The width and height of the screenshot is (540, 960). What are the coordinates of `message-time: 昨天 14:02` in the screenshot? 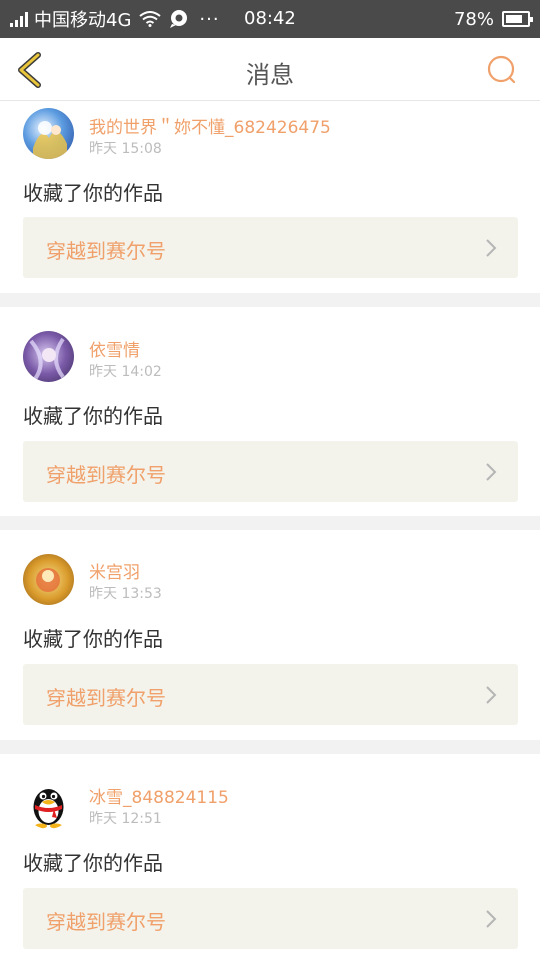 It's located at (125, 372).